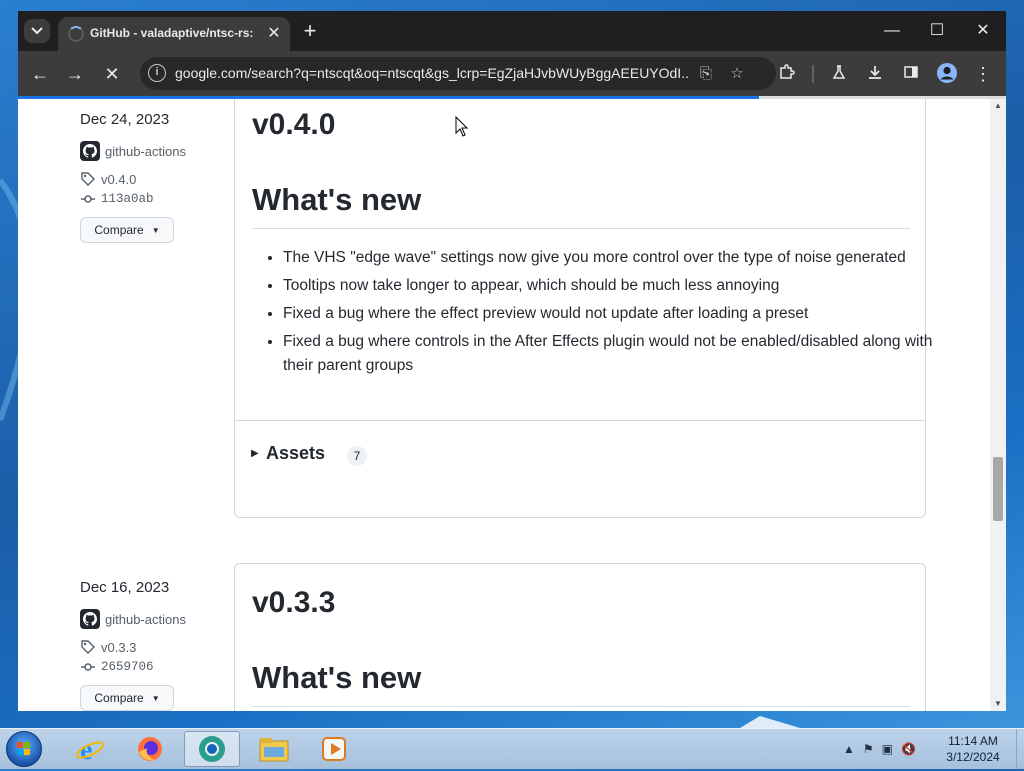 The image size is (1024, 771). I want to click on release-card: v0.3.3 What's new, so click(580, 637).